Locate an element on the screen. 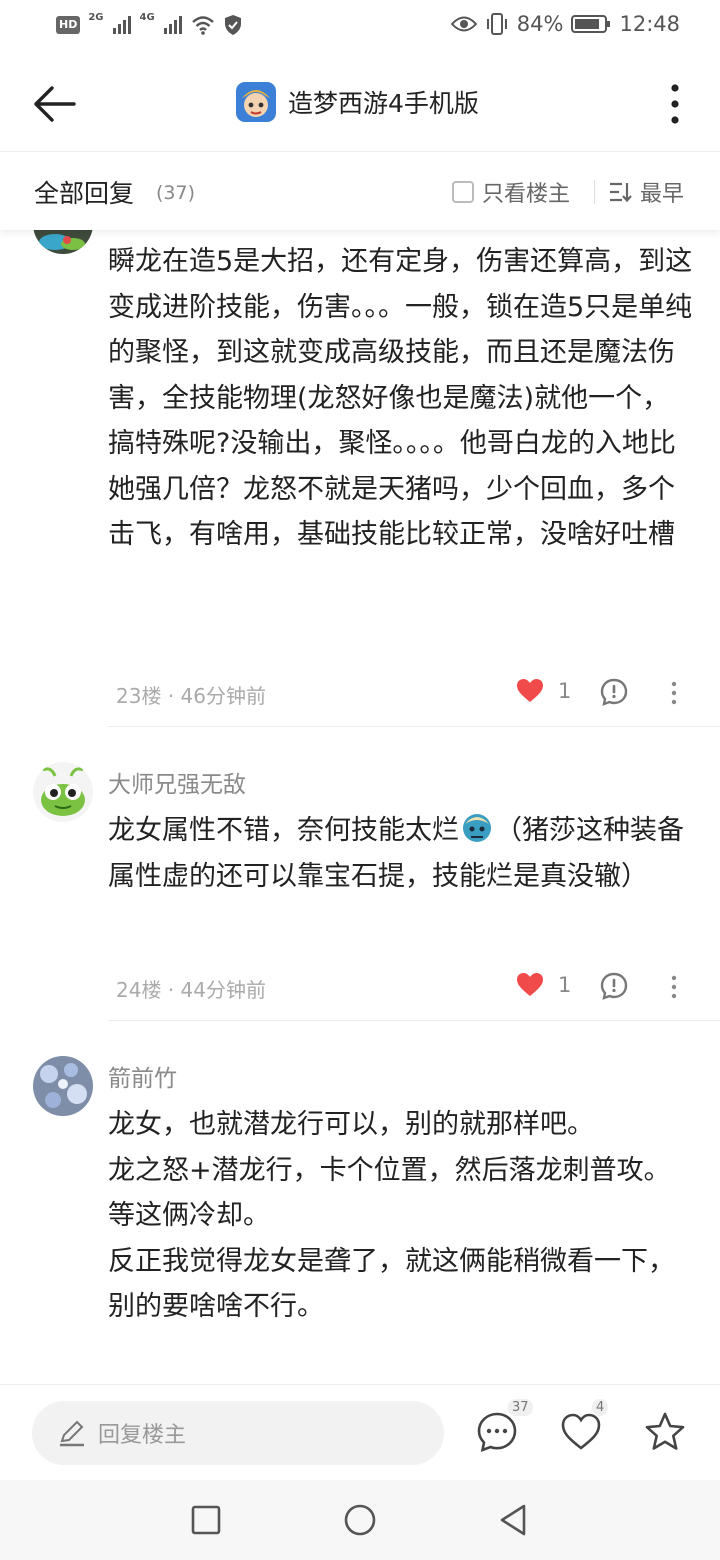 The image size is (720, 1560). pencil-icon is located at coordinates (72, 1433).